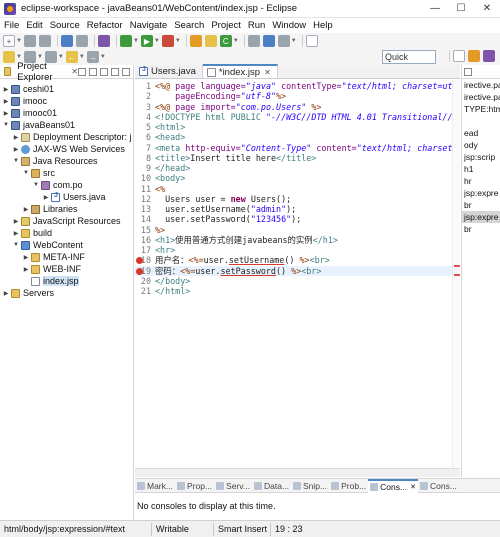 The image size is (500, 537). I want to click on menu-refactor: Refactor, so click(104, 25).